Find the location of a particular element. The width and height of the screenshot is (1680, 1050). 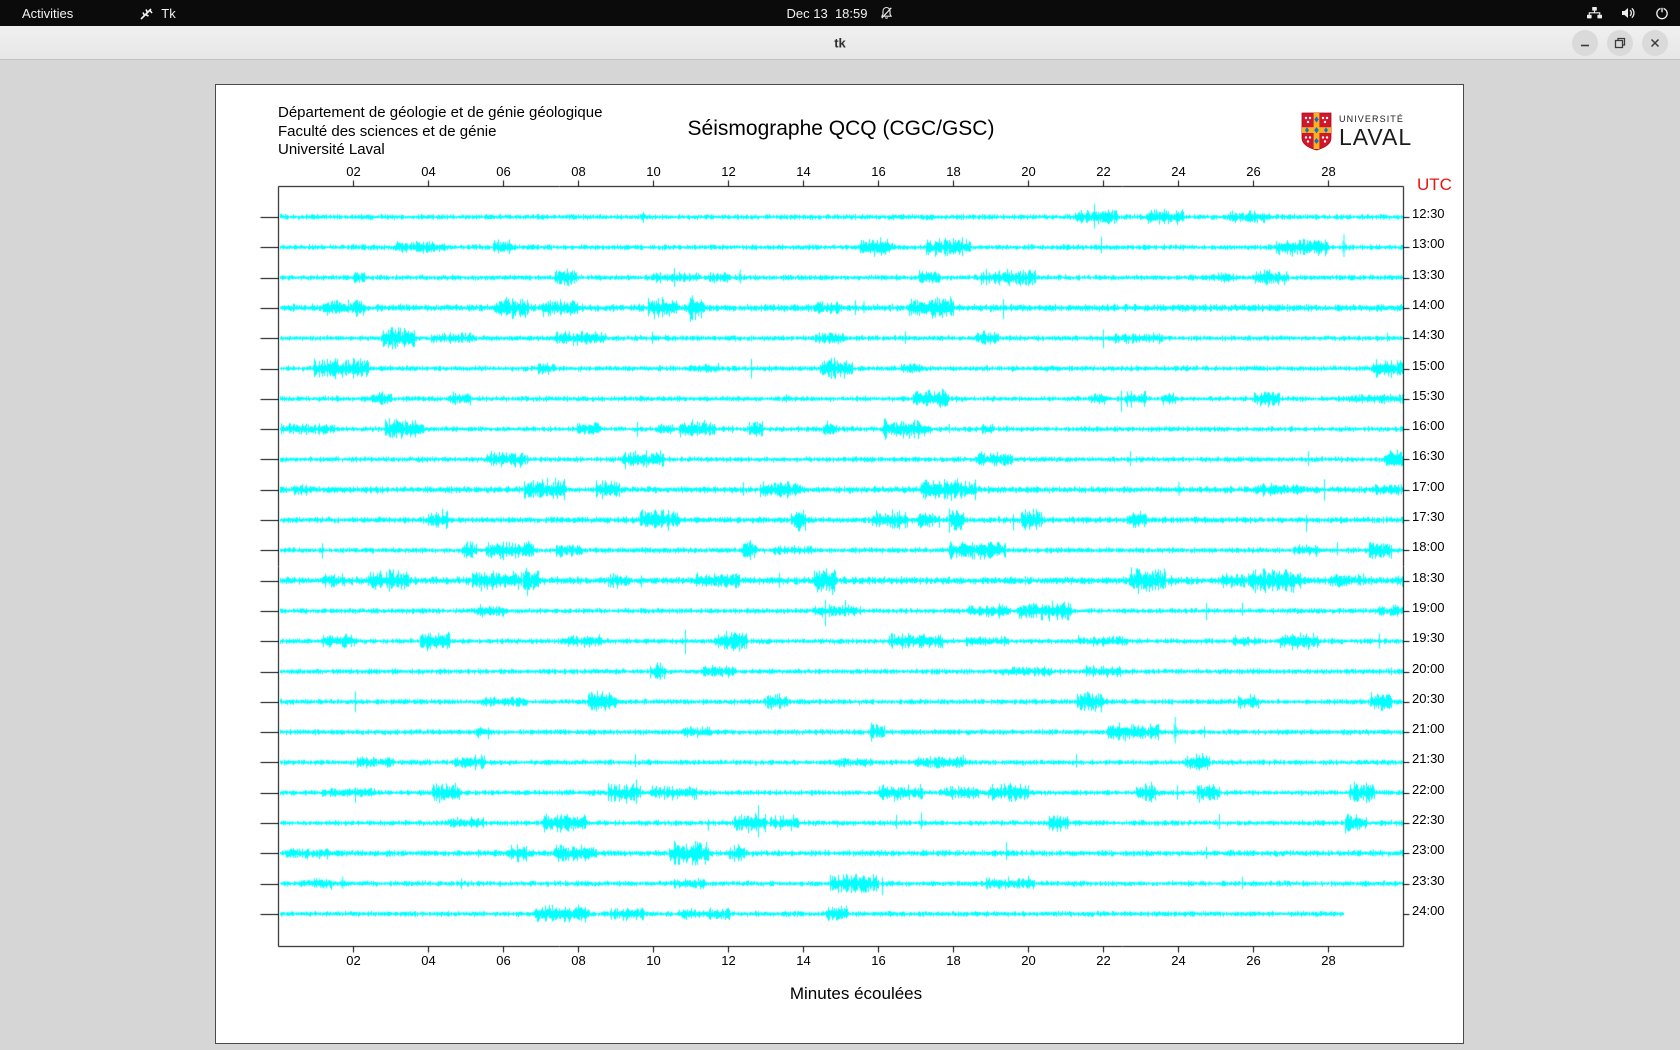

utc-time-label: 21:00 is located at coordinates (1428, 729).